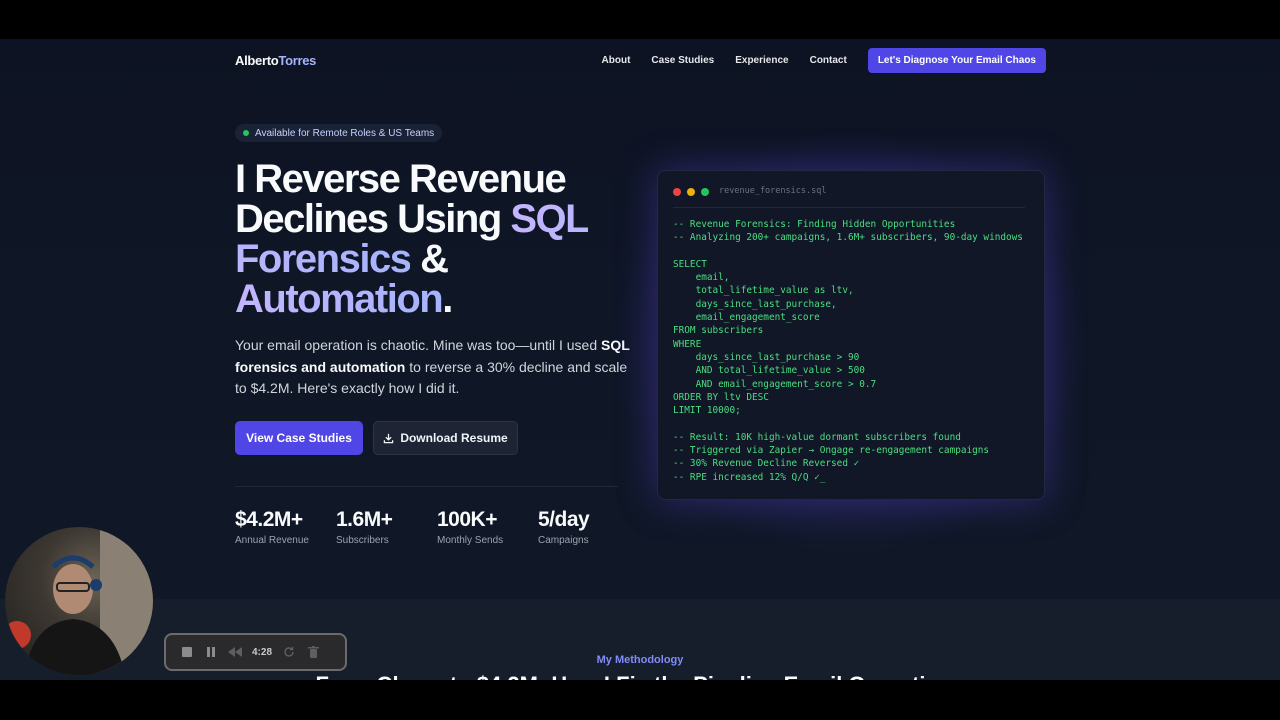 Image resolution: width=1280 pixels, height=720 pixels. I want to click on nav-link-contact: Contact, so click(828, 60).